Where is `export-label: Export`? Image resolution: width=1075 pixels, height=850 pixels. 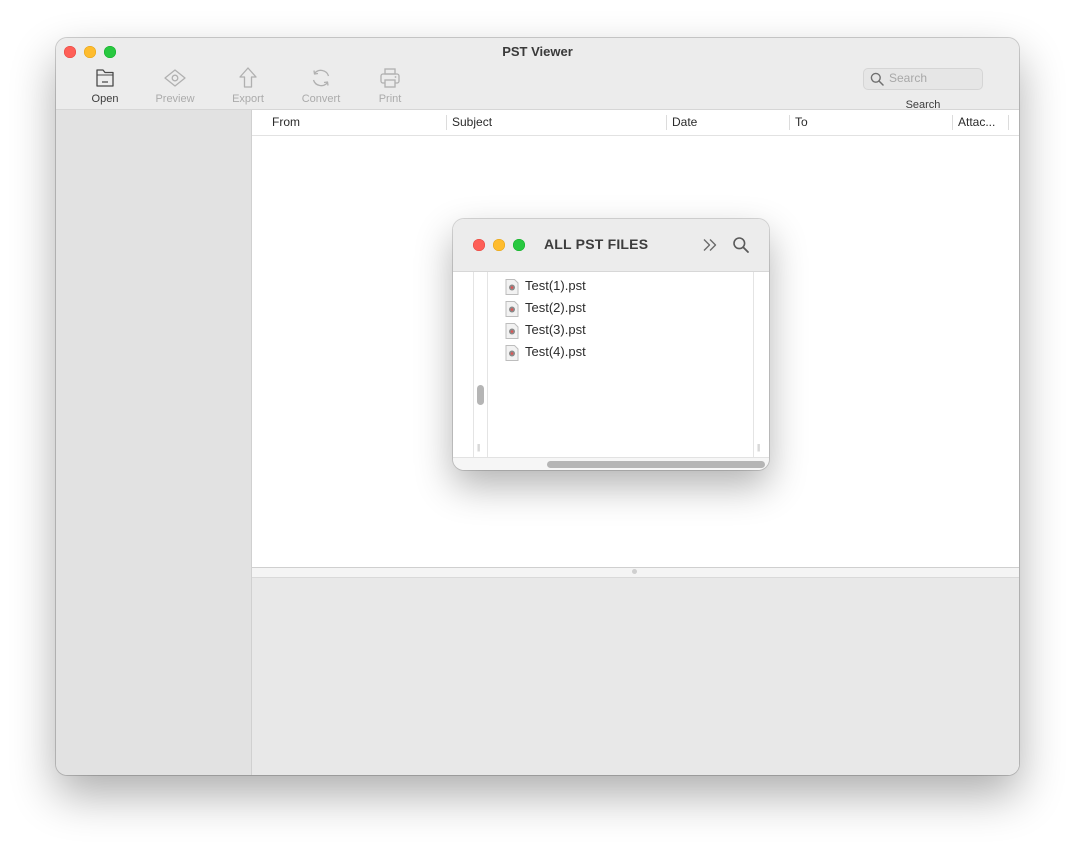
export-label: Export is located at coordinates (248, 99).